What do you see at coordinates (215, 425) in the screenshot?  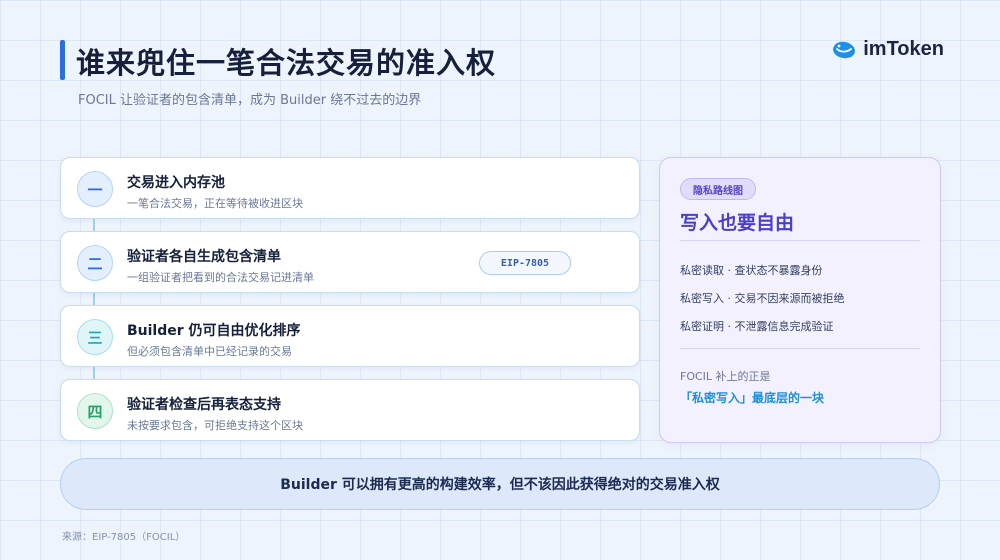 I see `step-description: 未按要求包含，可拒绝支持这个区块` at bounding box center [215, 425].